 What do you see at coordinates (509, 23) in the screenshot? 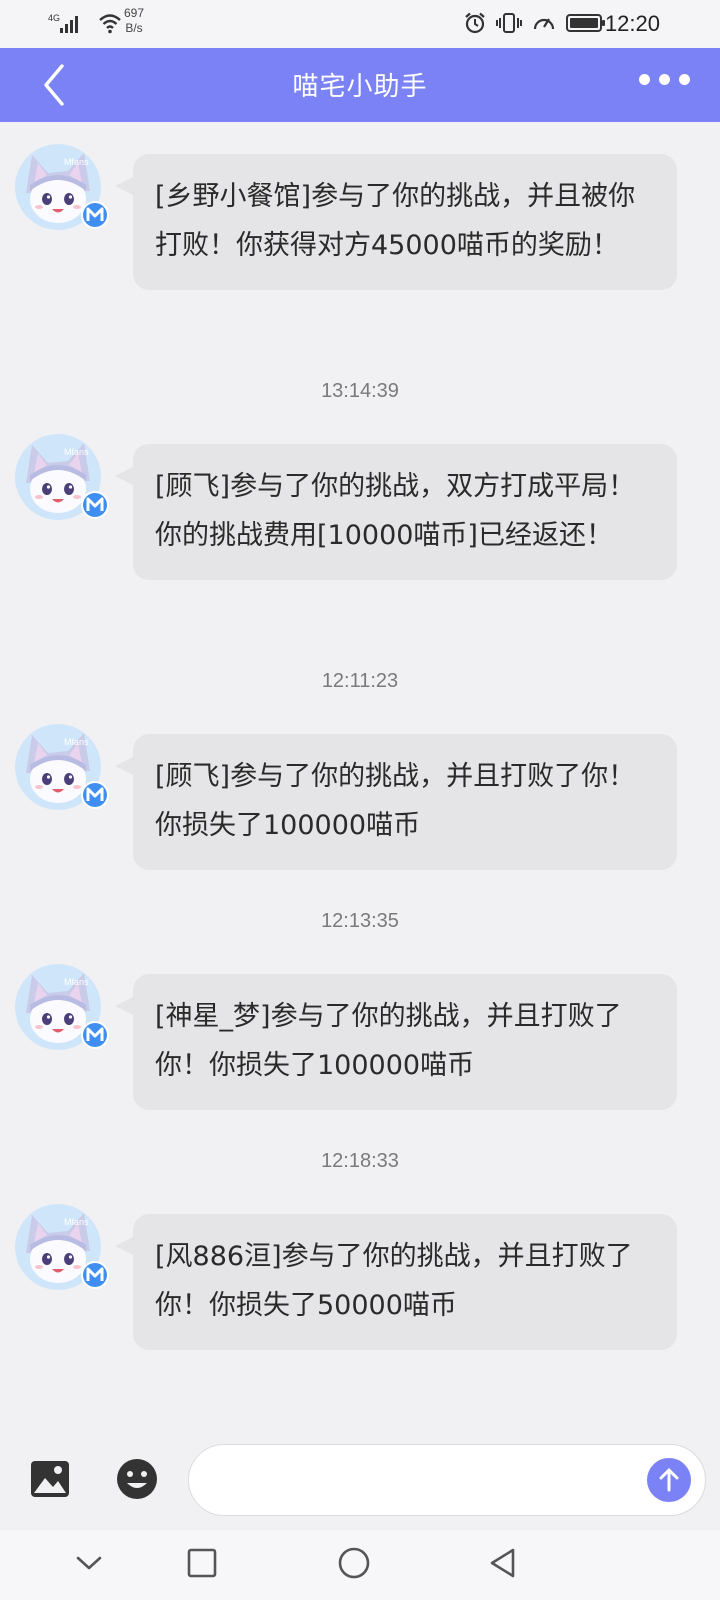
I see `vibrate-icon` at bounding box center [509, 23].